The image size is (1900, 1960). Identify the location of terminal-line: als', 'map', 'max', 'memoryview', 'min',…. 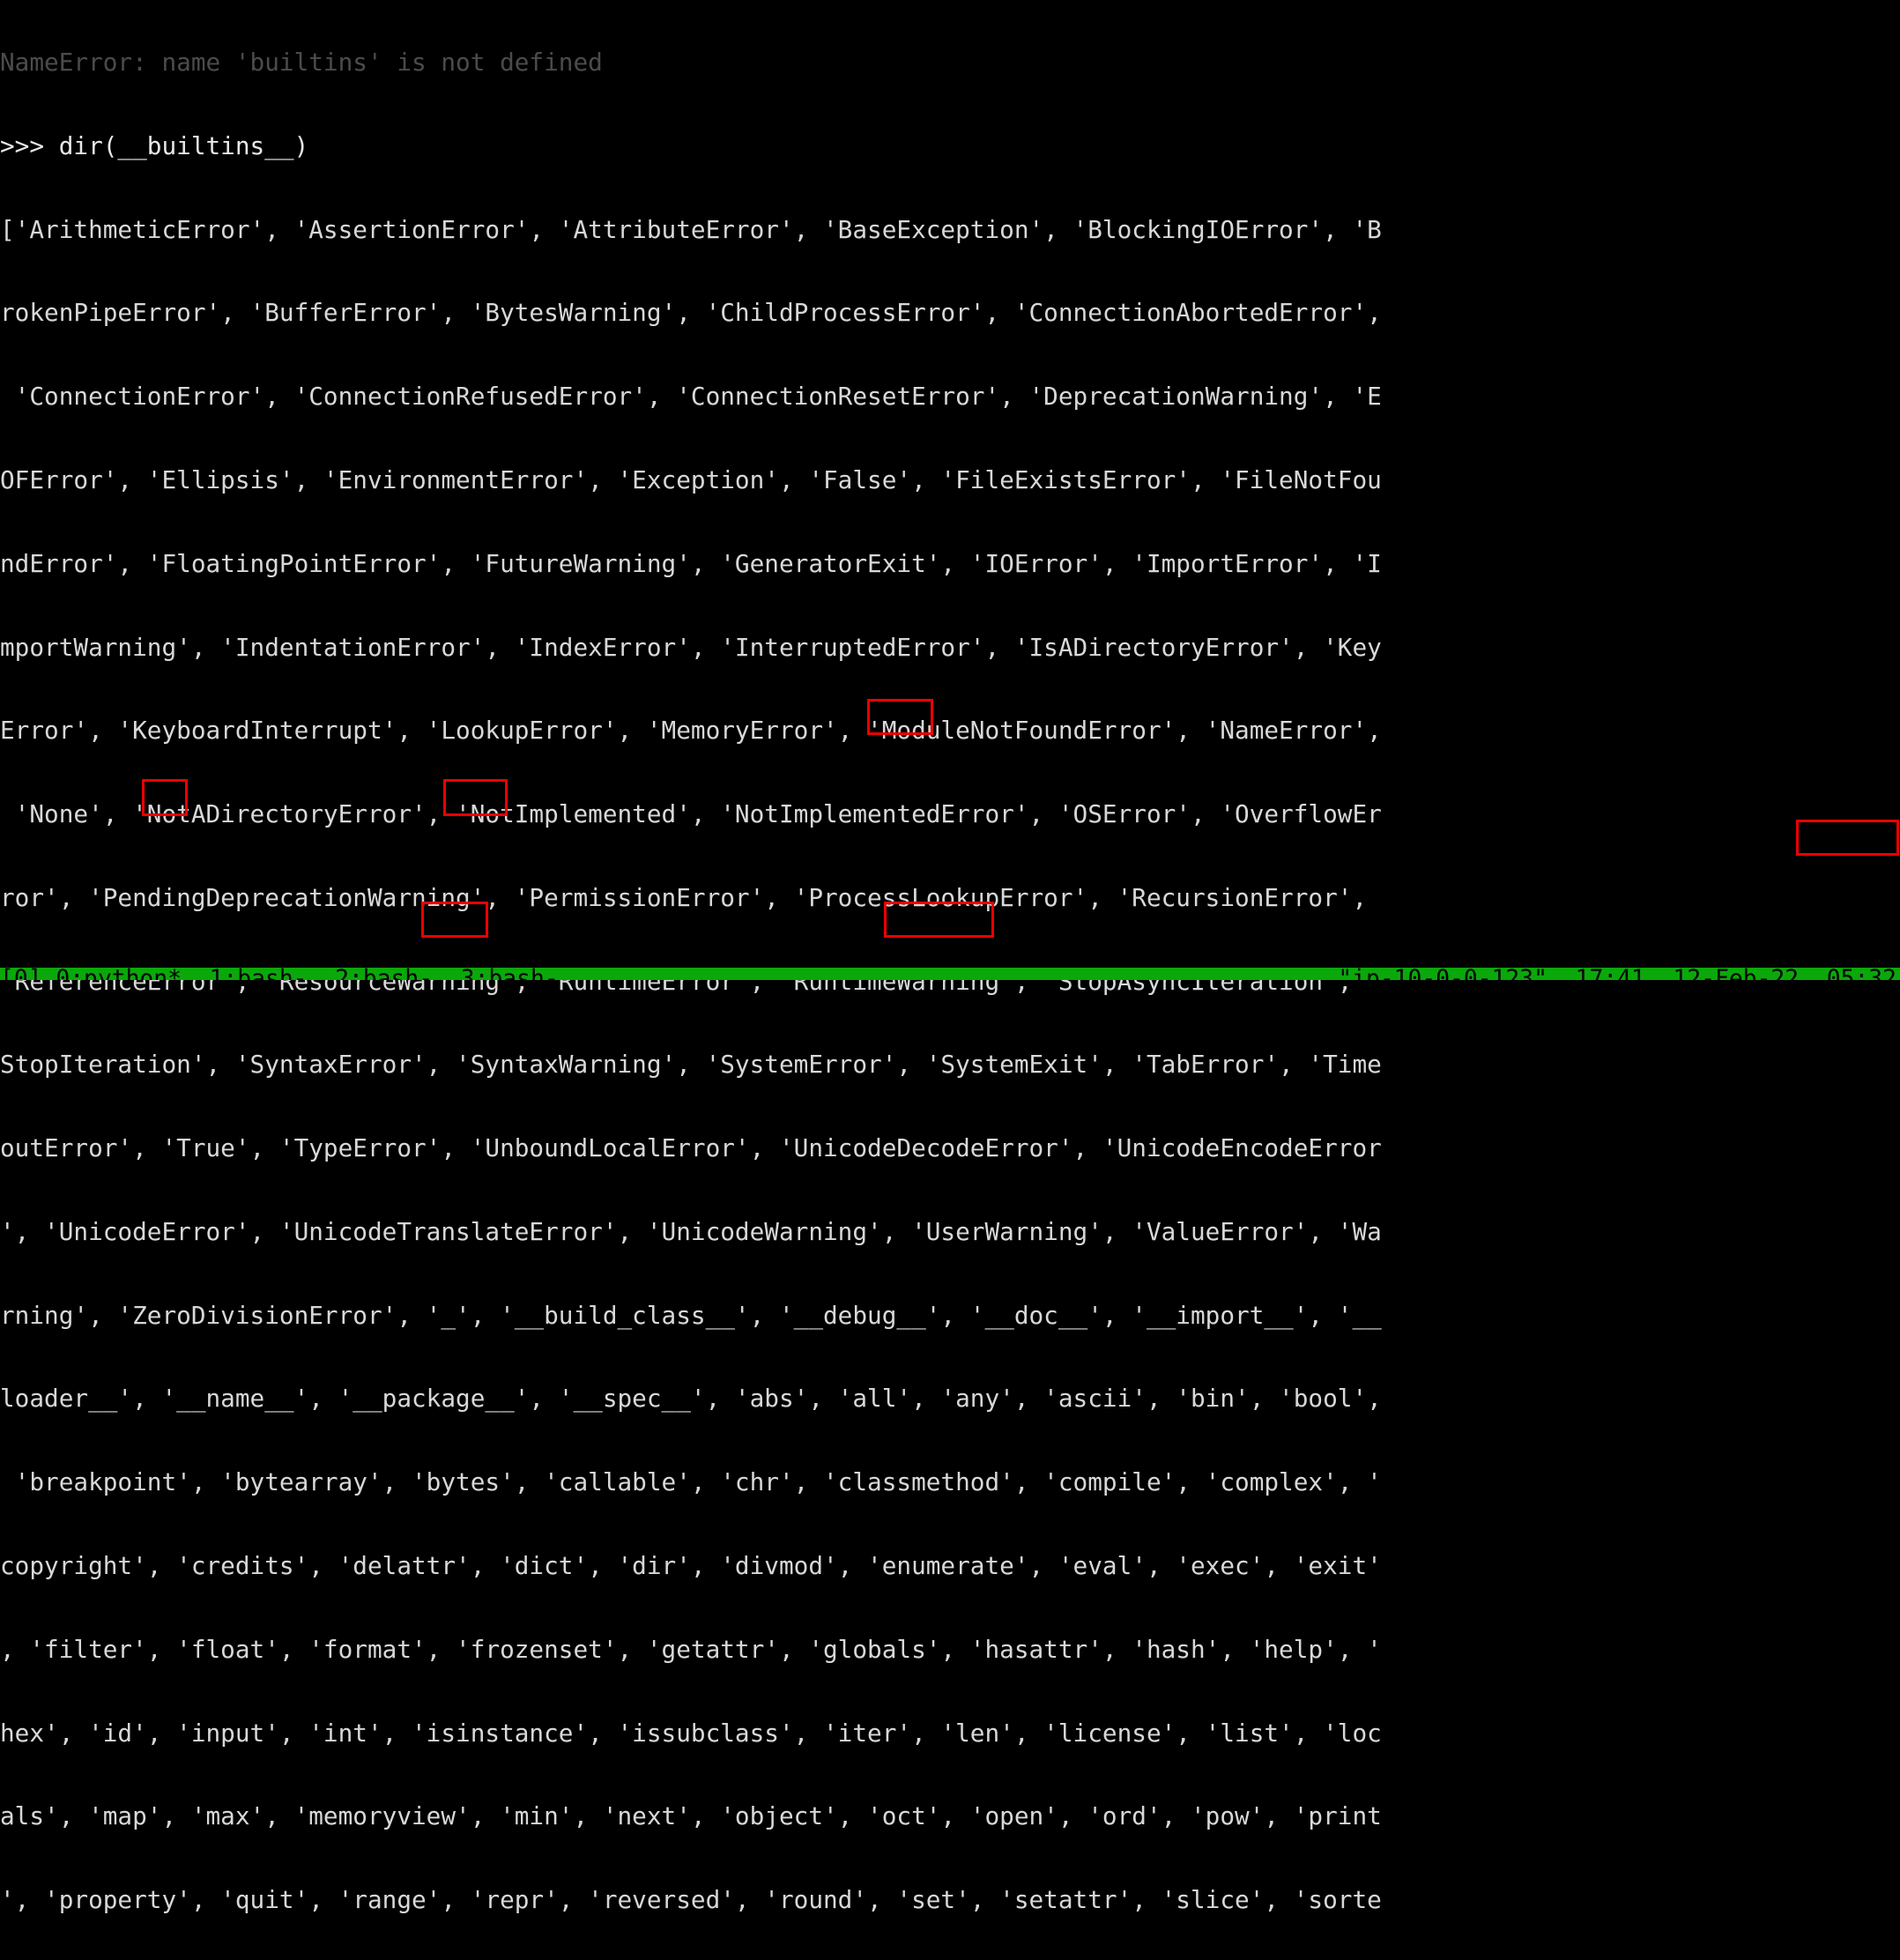
(691, 1816).